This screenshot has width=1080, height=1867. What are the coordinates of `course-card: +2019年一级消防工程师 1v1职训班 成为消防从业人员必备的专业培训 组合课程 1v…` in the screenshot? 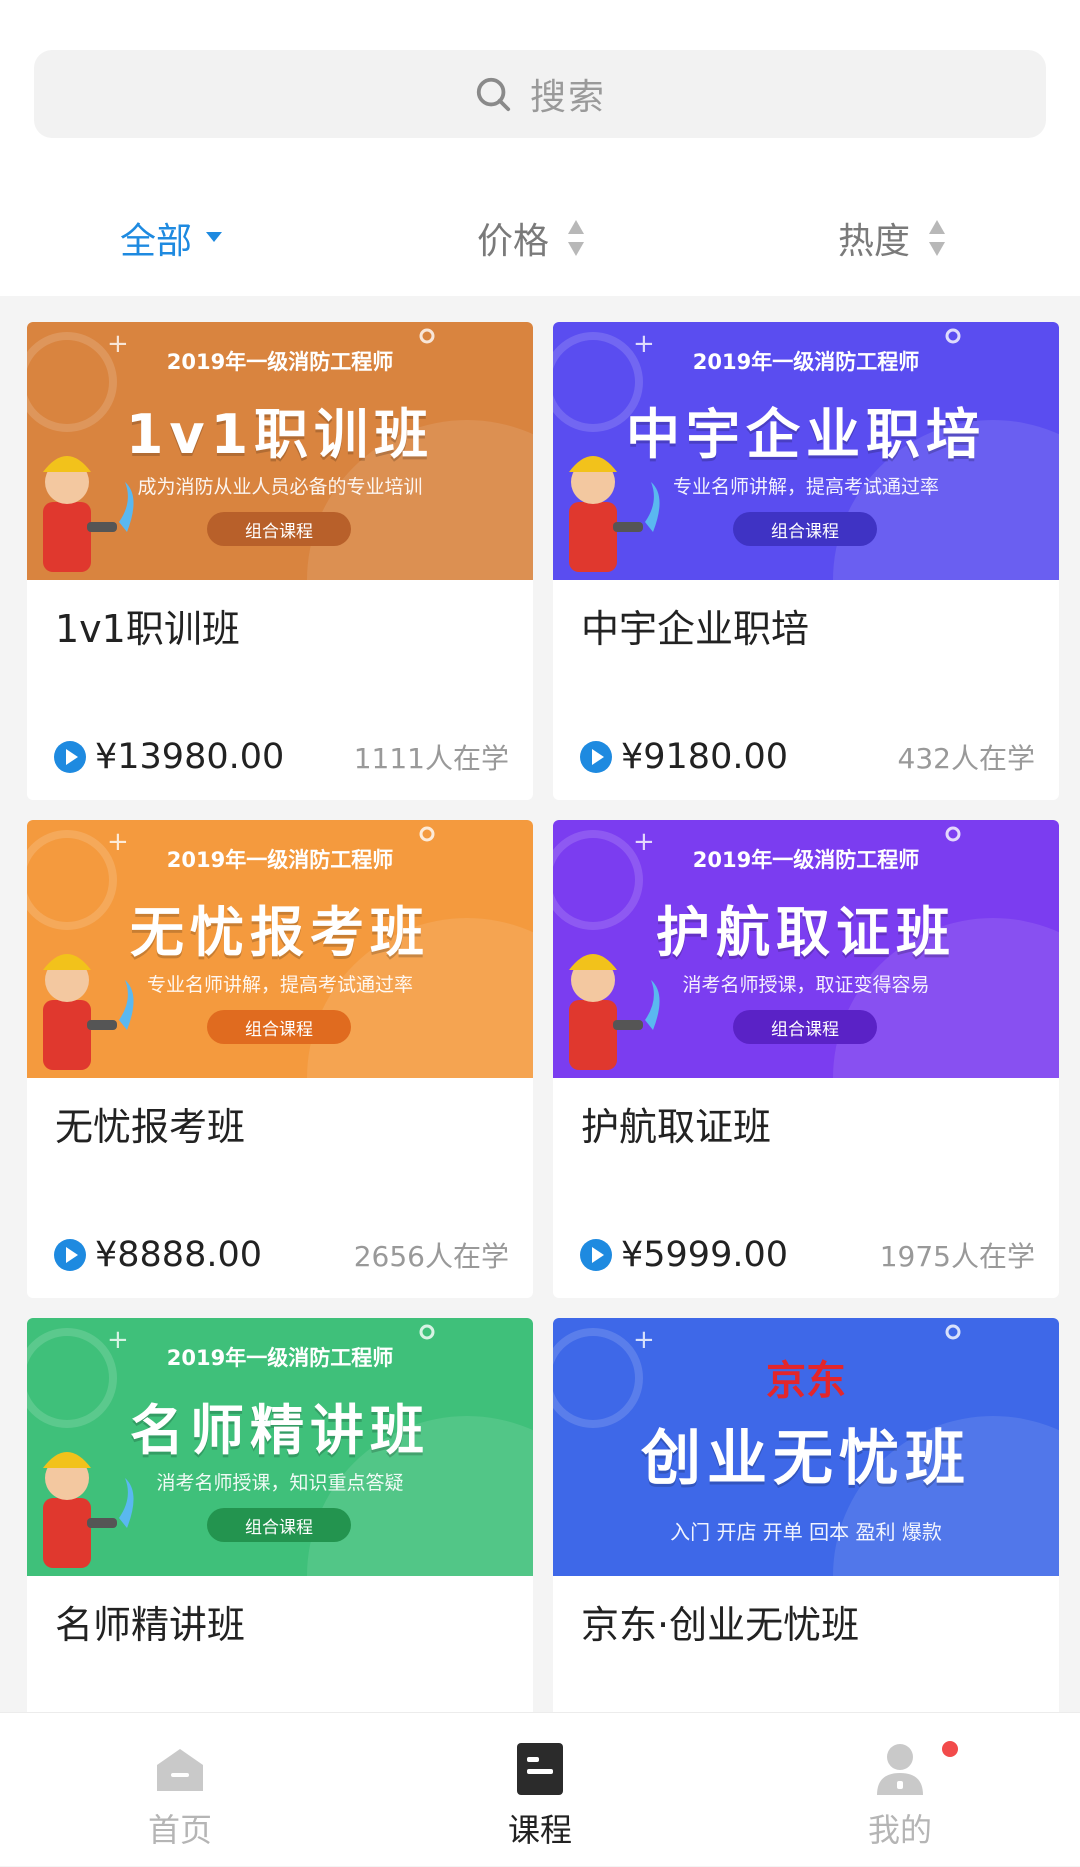 It's located at (280, 561).